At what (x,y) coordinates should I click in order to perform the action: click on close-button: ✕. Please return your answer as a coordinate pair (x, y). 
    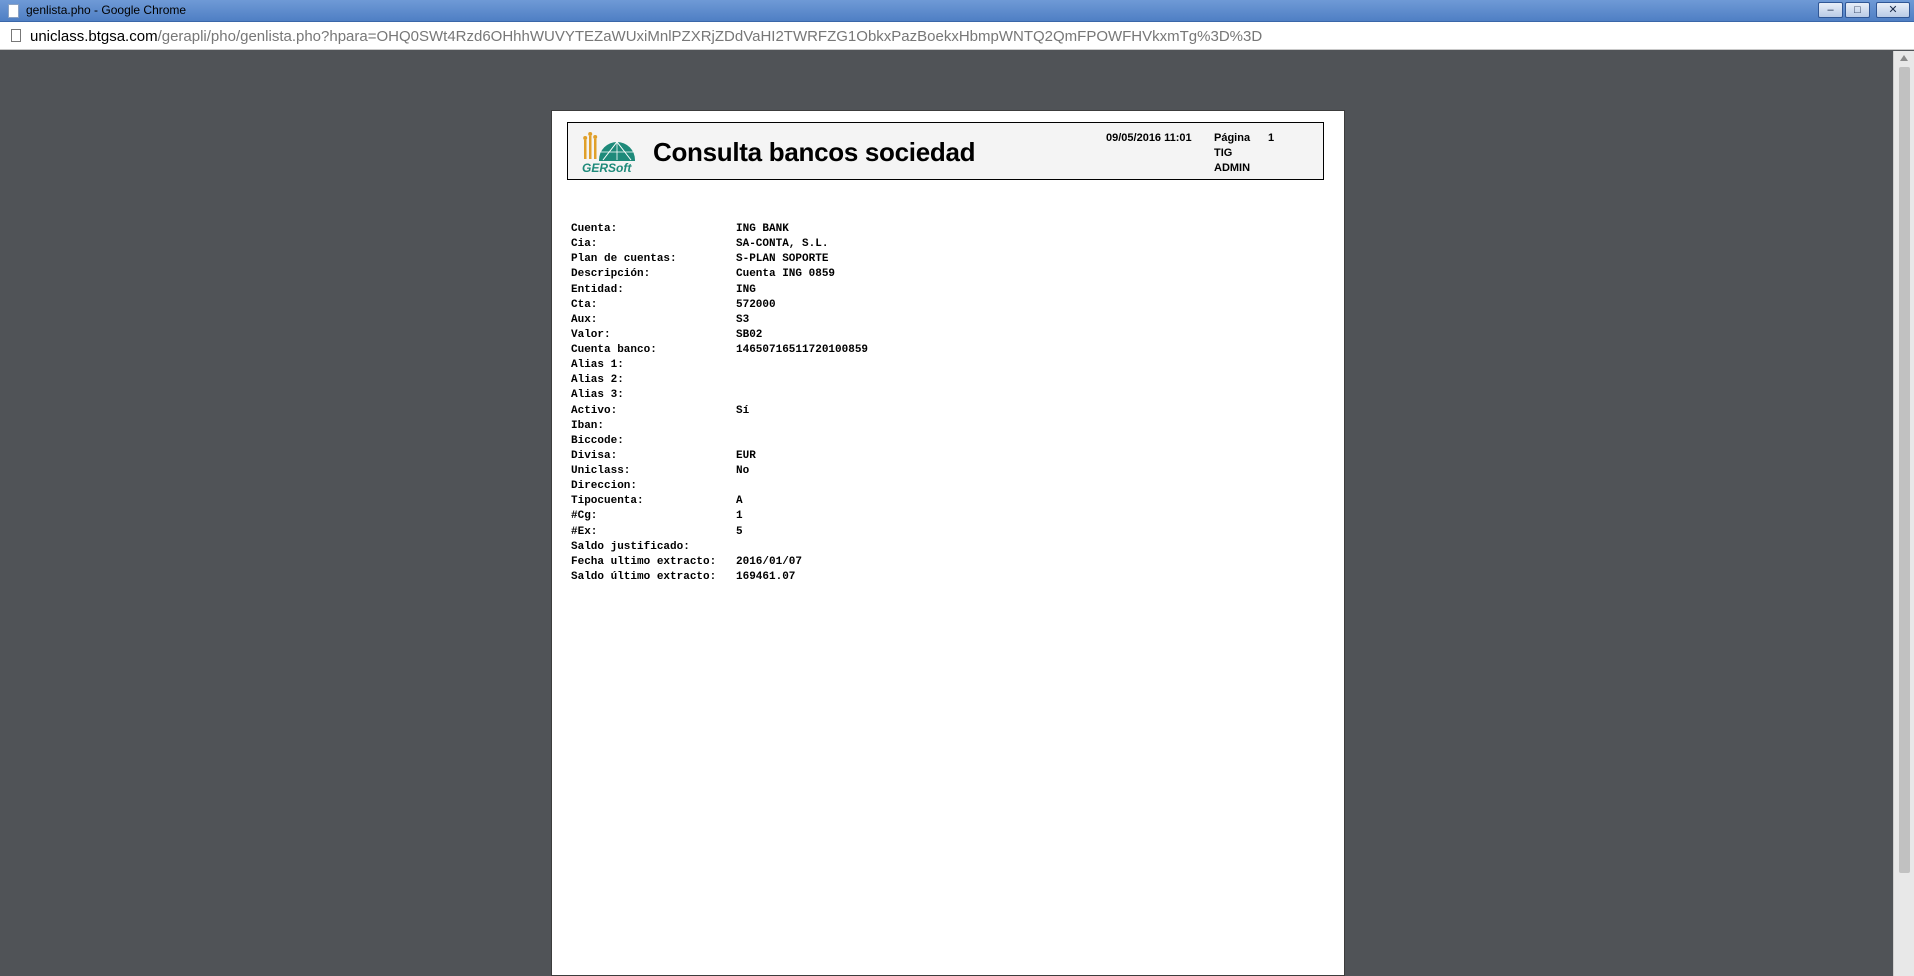
    Looking at the image, I should click on (1893, 10).